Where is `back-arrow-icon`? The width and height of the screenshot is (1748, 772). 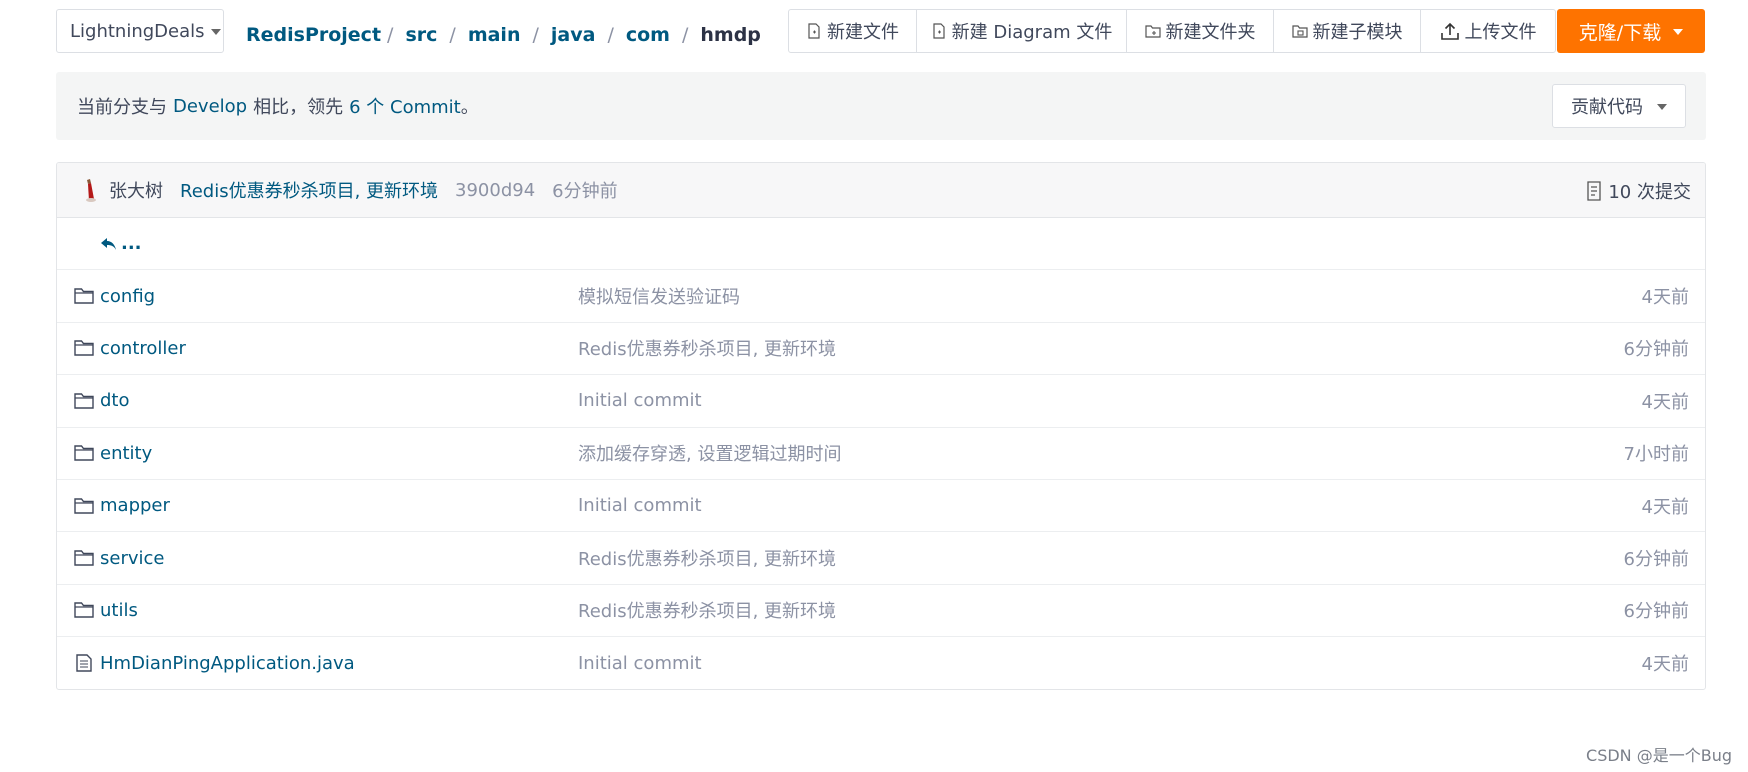
back-arrow-icon is located at coordinates (108, 243).